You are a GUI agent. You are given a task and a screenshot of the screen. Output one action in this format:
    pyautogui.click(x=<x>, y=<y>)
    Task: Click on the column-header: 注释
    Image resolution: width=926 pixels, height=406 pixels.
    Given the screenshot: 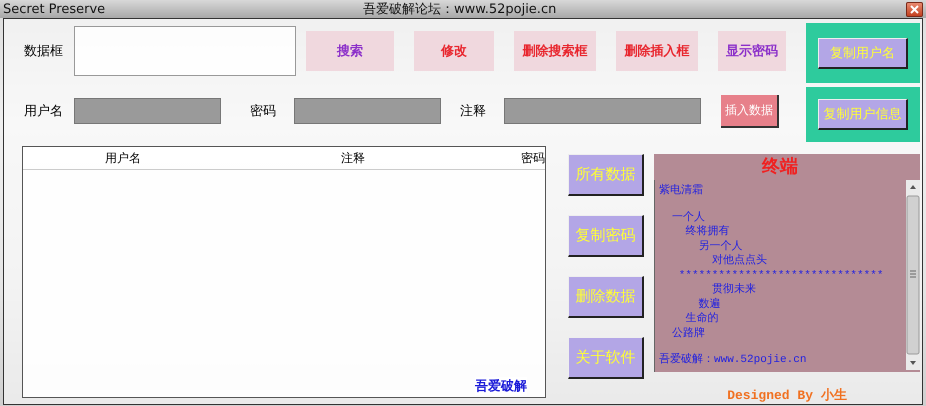 What is the action you would take?
    pyautogui.click(x=353, y=158)
    